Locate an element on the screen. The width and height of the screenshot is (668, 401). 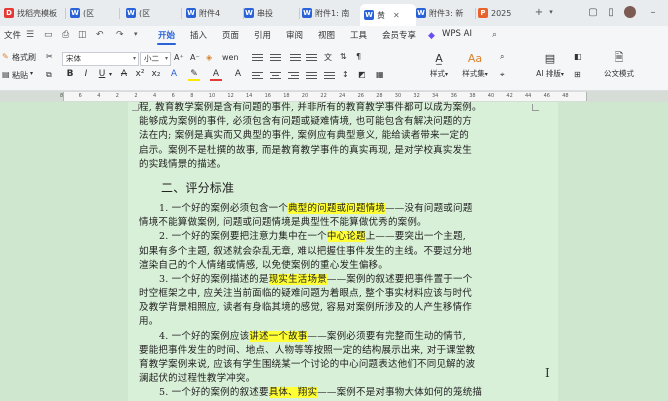
folder-icon: ▭ is located at coordinates (48, 35).